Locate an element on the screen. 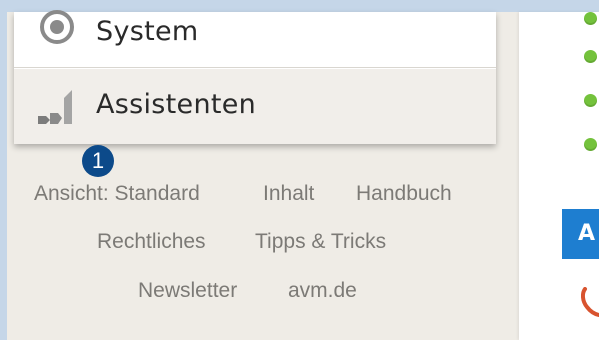 The width and height of the screenshot is (599, 340). footer-link-rechtliches: Rechtliches is located at coordinates (151, 242).